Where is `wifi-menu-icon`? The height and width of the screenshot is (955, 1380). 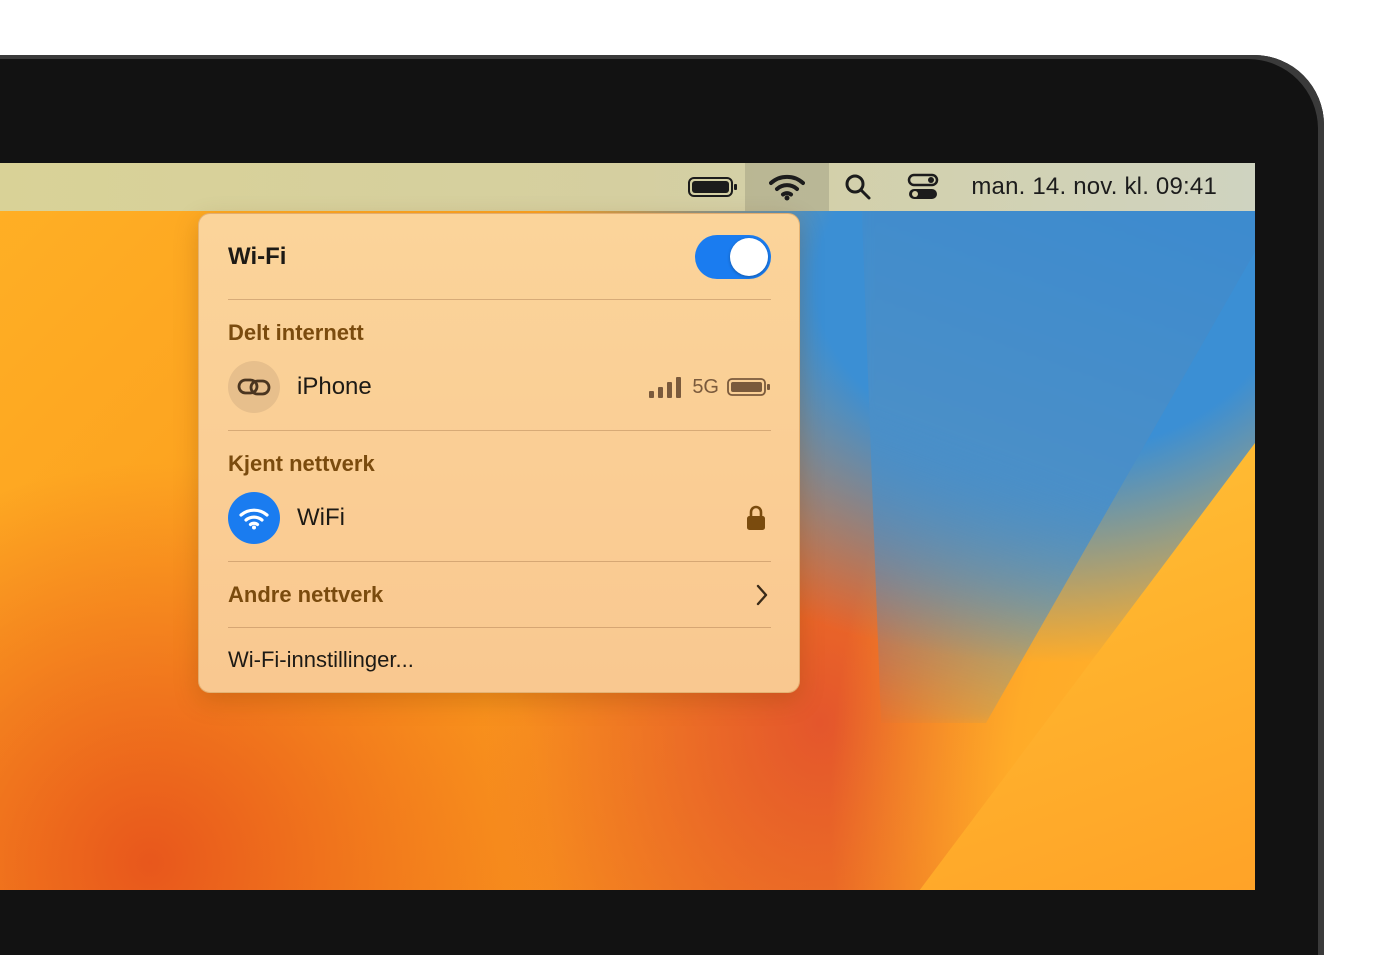 wifi-menu-icon is located at coordinates (787, 187).